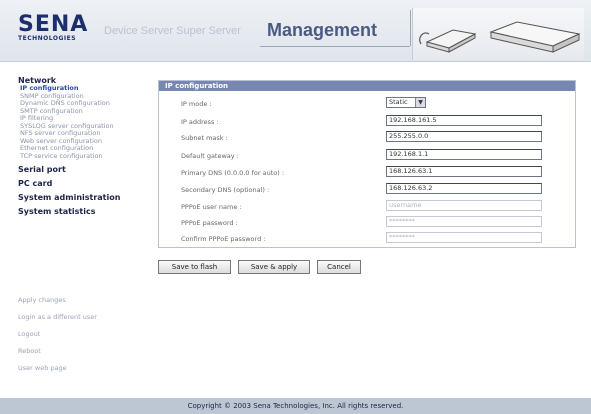  What do you see at coordinates (57, 300) in the screenshot?
I see `apply-changes-link: Apply changes` at bounding box center [57, 300].